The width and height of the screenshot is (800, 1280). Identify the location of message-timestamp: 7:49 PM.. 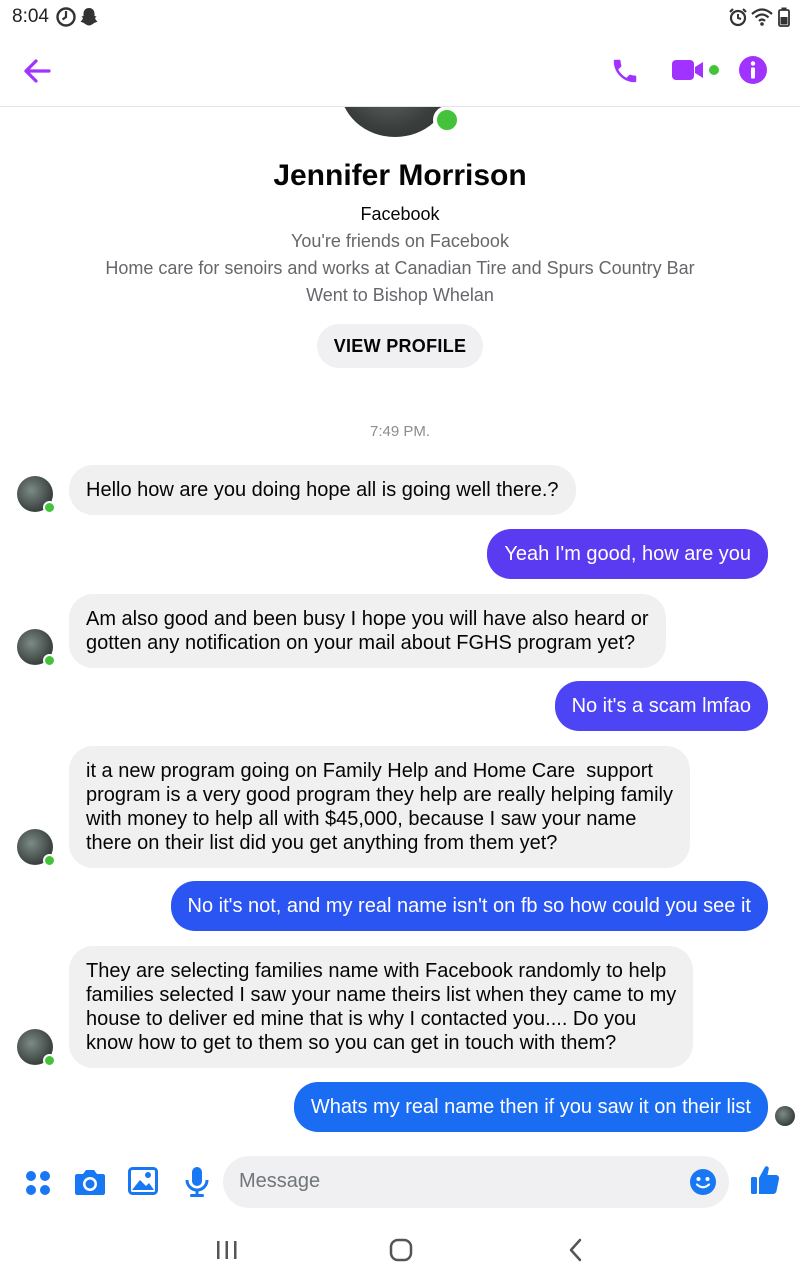
(400, 431).